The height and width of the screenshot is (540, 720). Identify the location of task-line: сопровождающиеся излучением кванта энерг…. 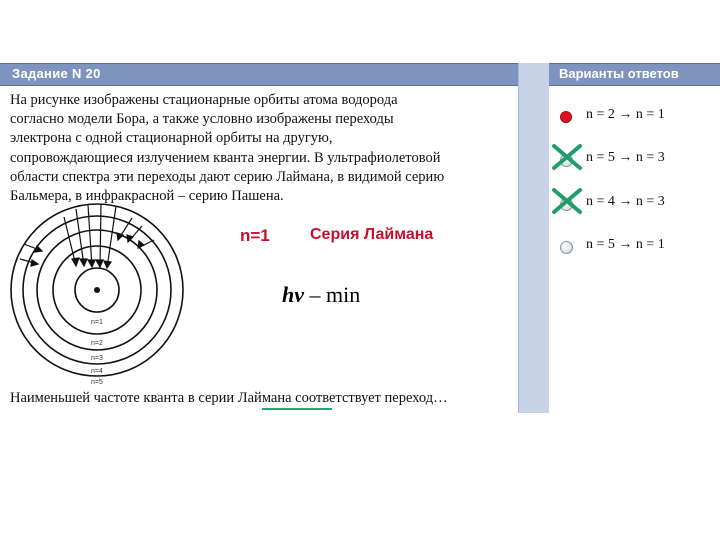
(225, 157).